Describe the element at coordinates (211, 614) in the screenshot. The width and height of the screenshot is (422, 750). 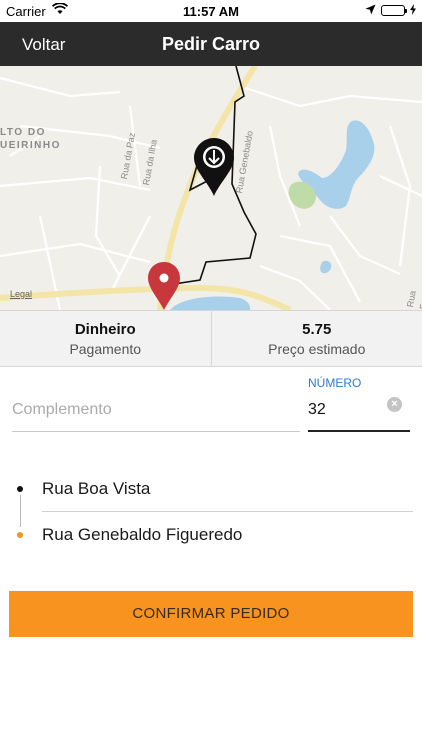
I see `confirm-order-button: CONFIRMAR PEDIDO` at that location.